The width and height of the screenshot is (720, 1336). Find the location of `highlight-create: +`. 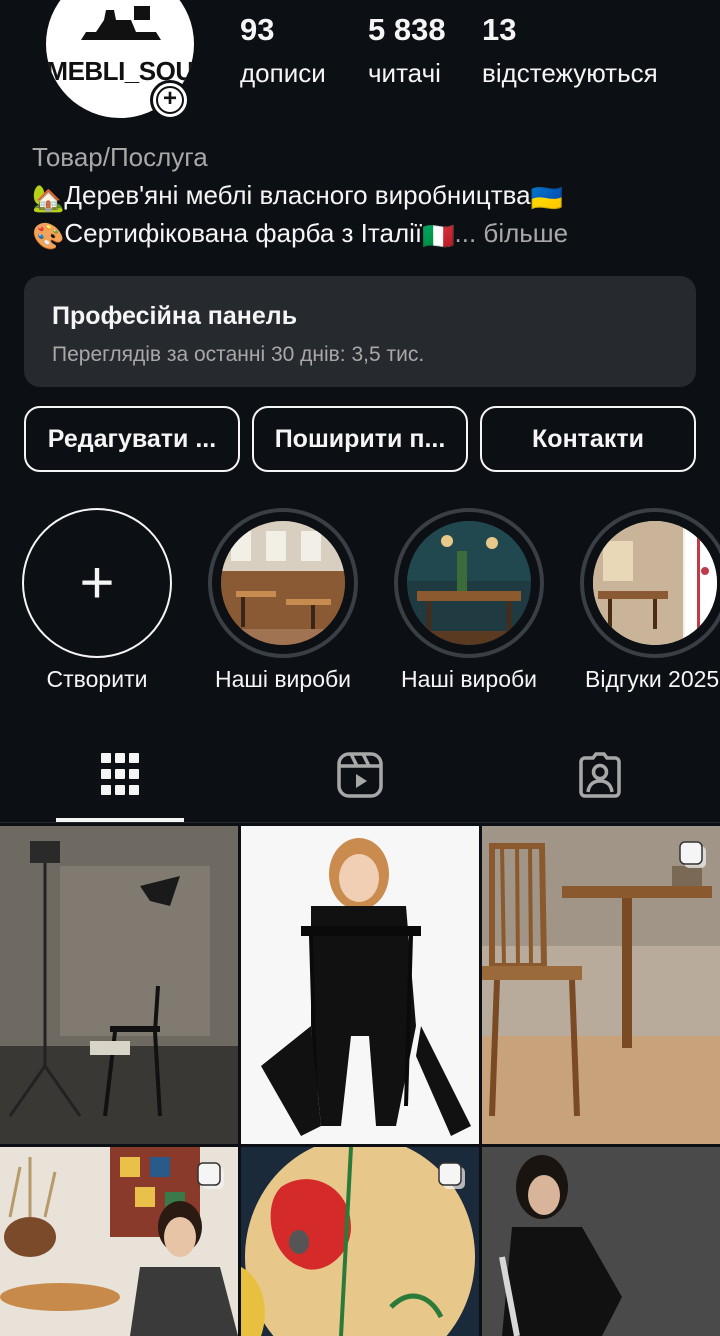

highlight-create: + is located at coordinates (97, 583).